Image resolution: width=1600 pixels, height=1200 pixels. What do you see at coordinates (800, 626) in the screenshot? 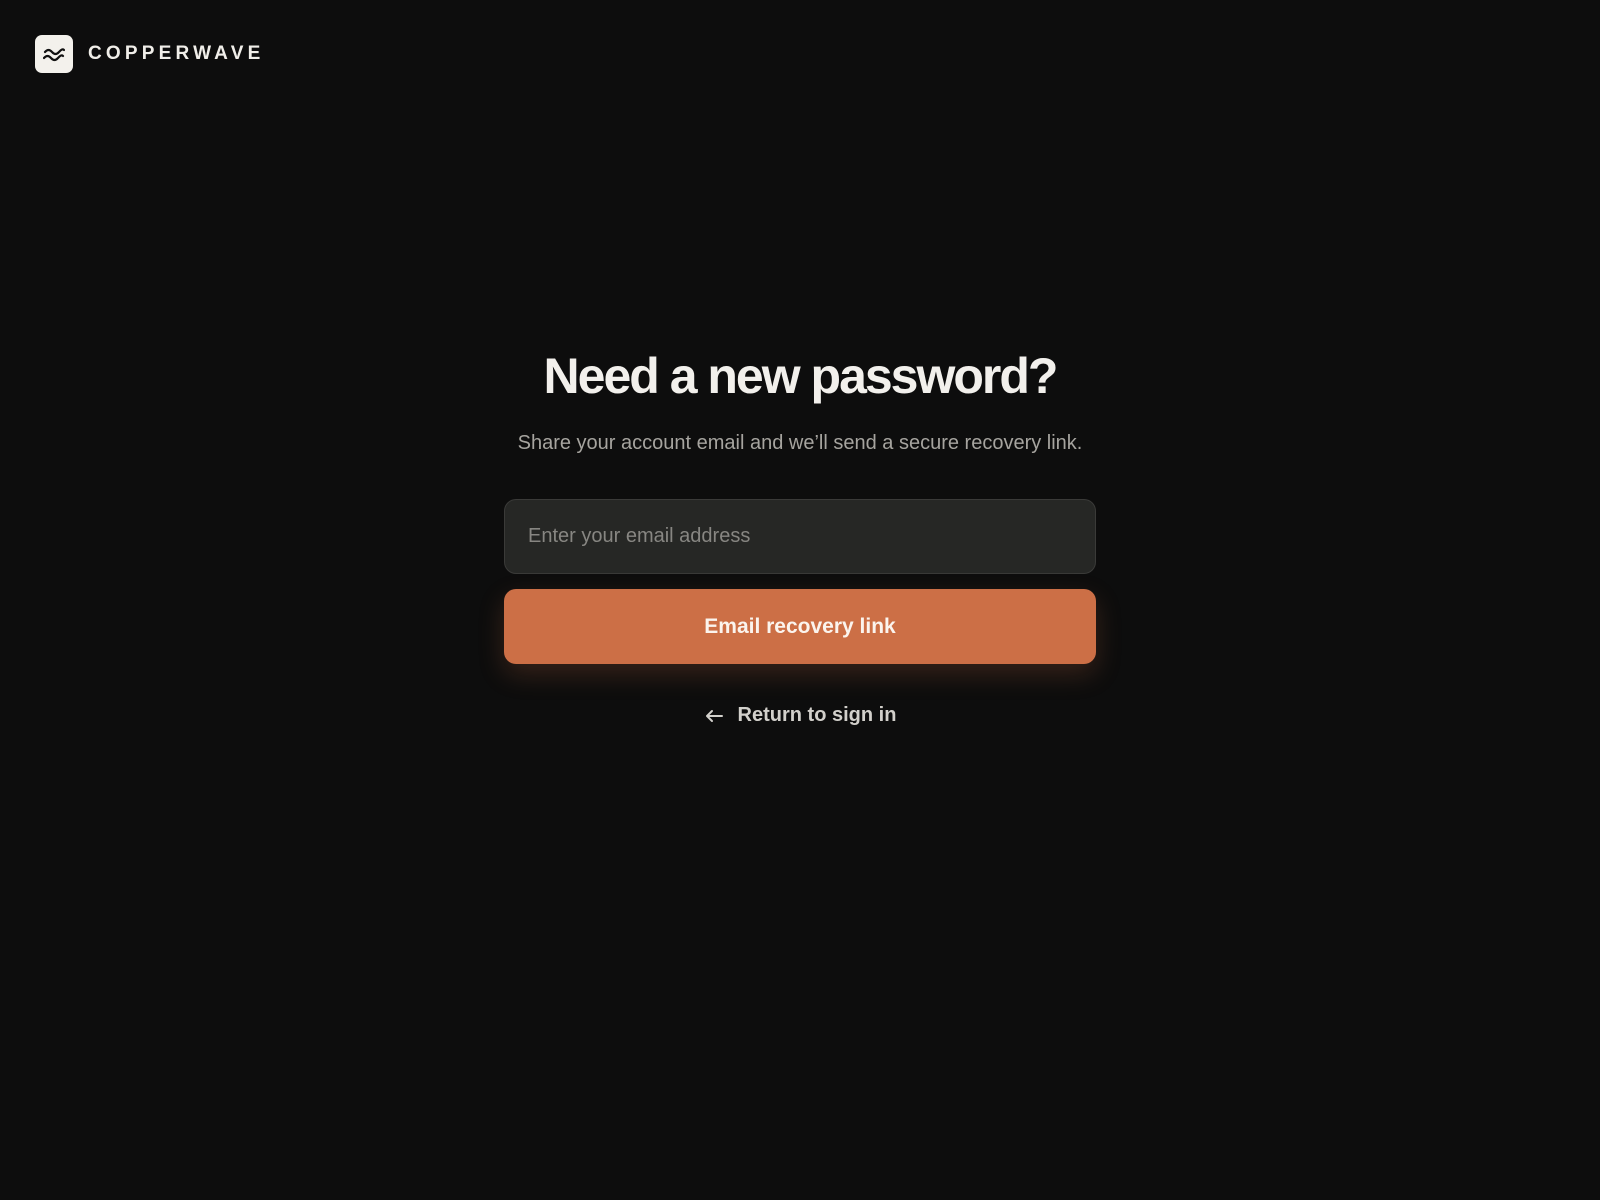
I see `email-recovery-link-button: Email recovery link` at bounding box center [800, 626].